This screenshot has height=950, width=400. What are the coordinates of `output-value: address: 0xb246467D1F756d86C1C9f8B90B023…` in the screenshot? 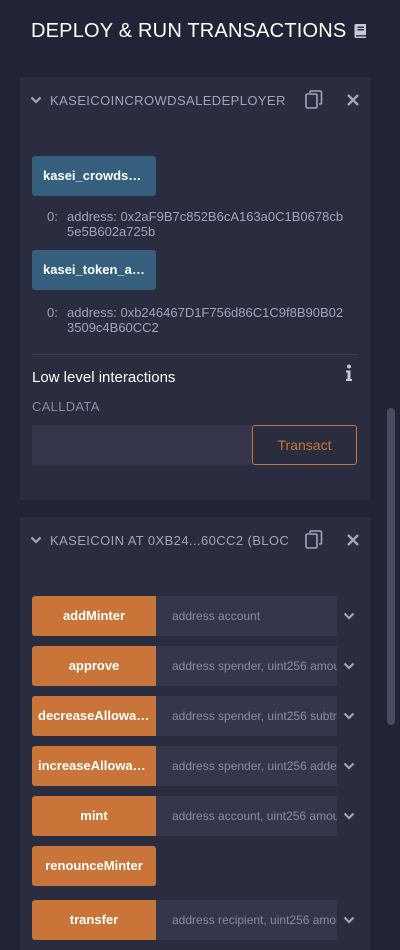 It's located at (205, 320).